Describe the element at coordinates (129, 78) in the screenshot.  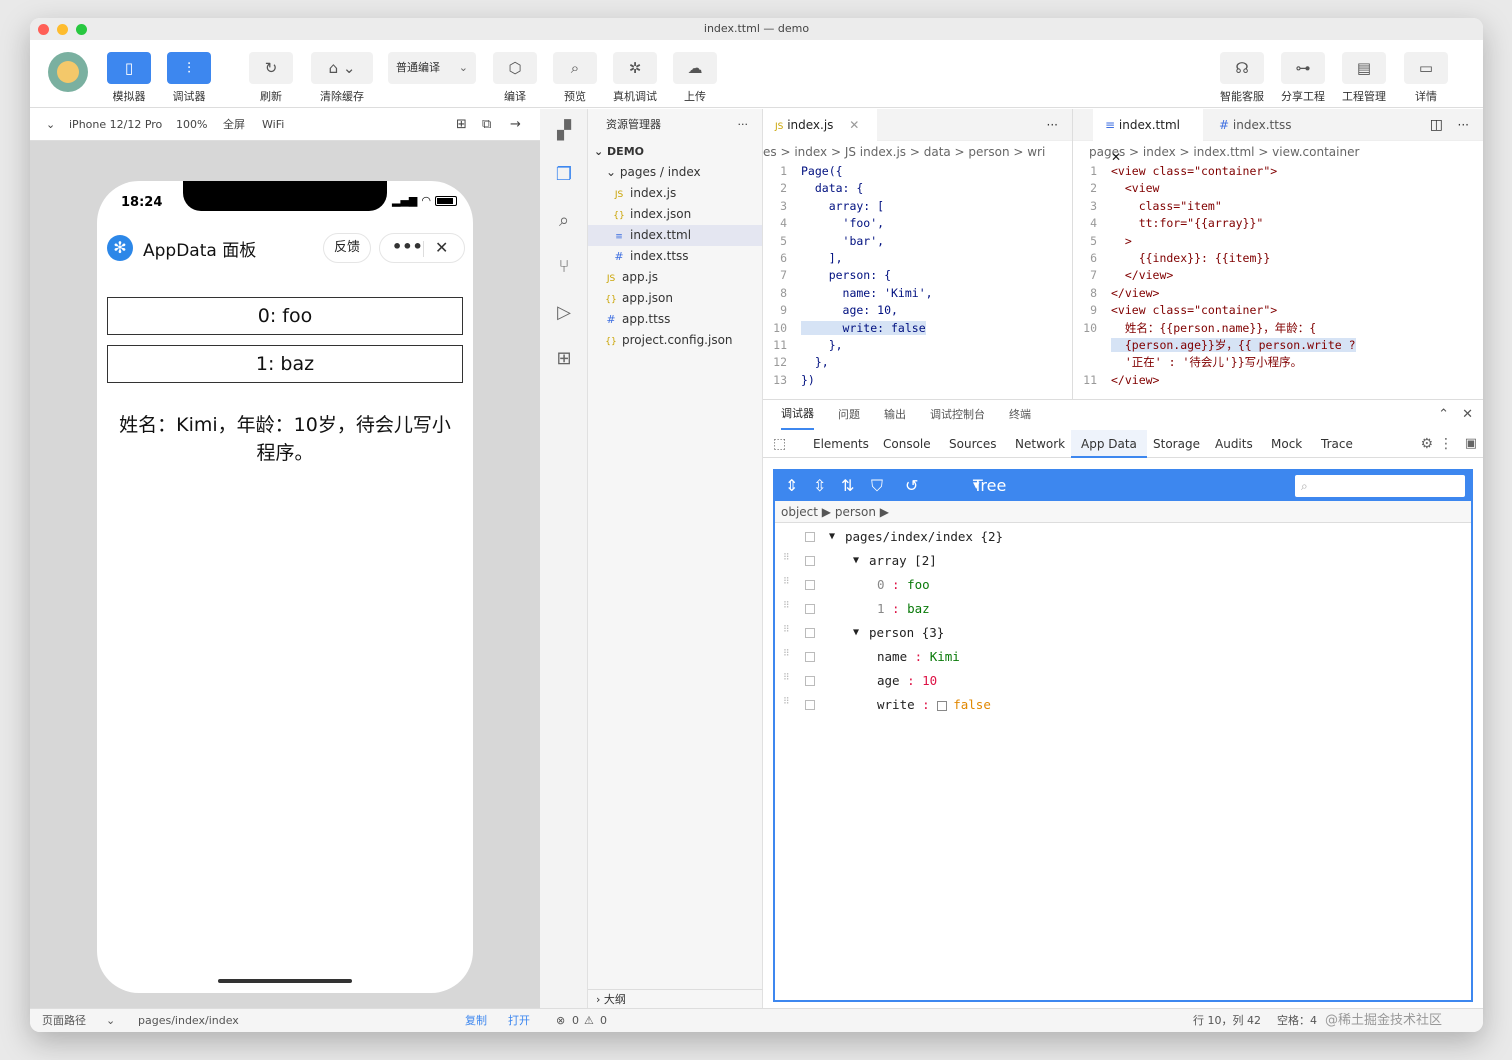
I see `simulator-button: ▯ 模拟器` at that location.